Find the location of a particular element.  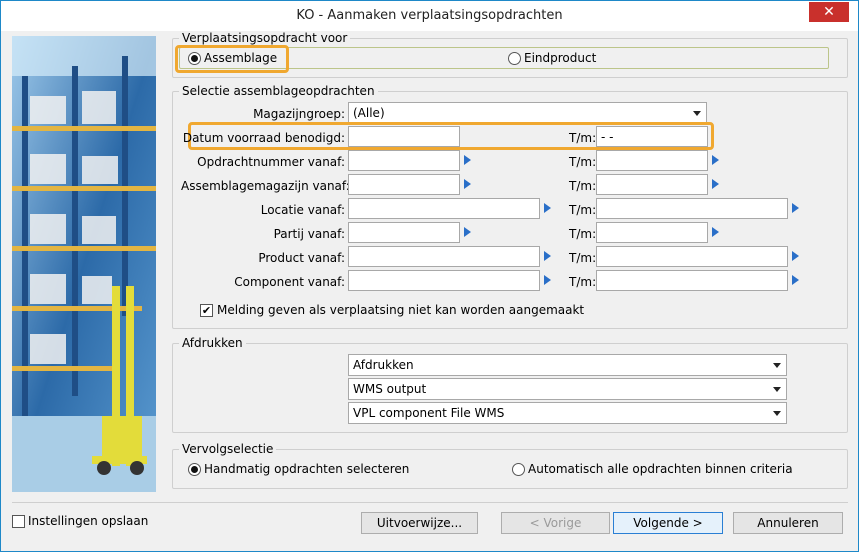

vpl-component-value: VPL component File WMS is located at coordinates (429, 413).